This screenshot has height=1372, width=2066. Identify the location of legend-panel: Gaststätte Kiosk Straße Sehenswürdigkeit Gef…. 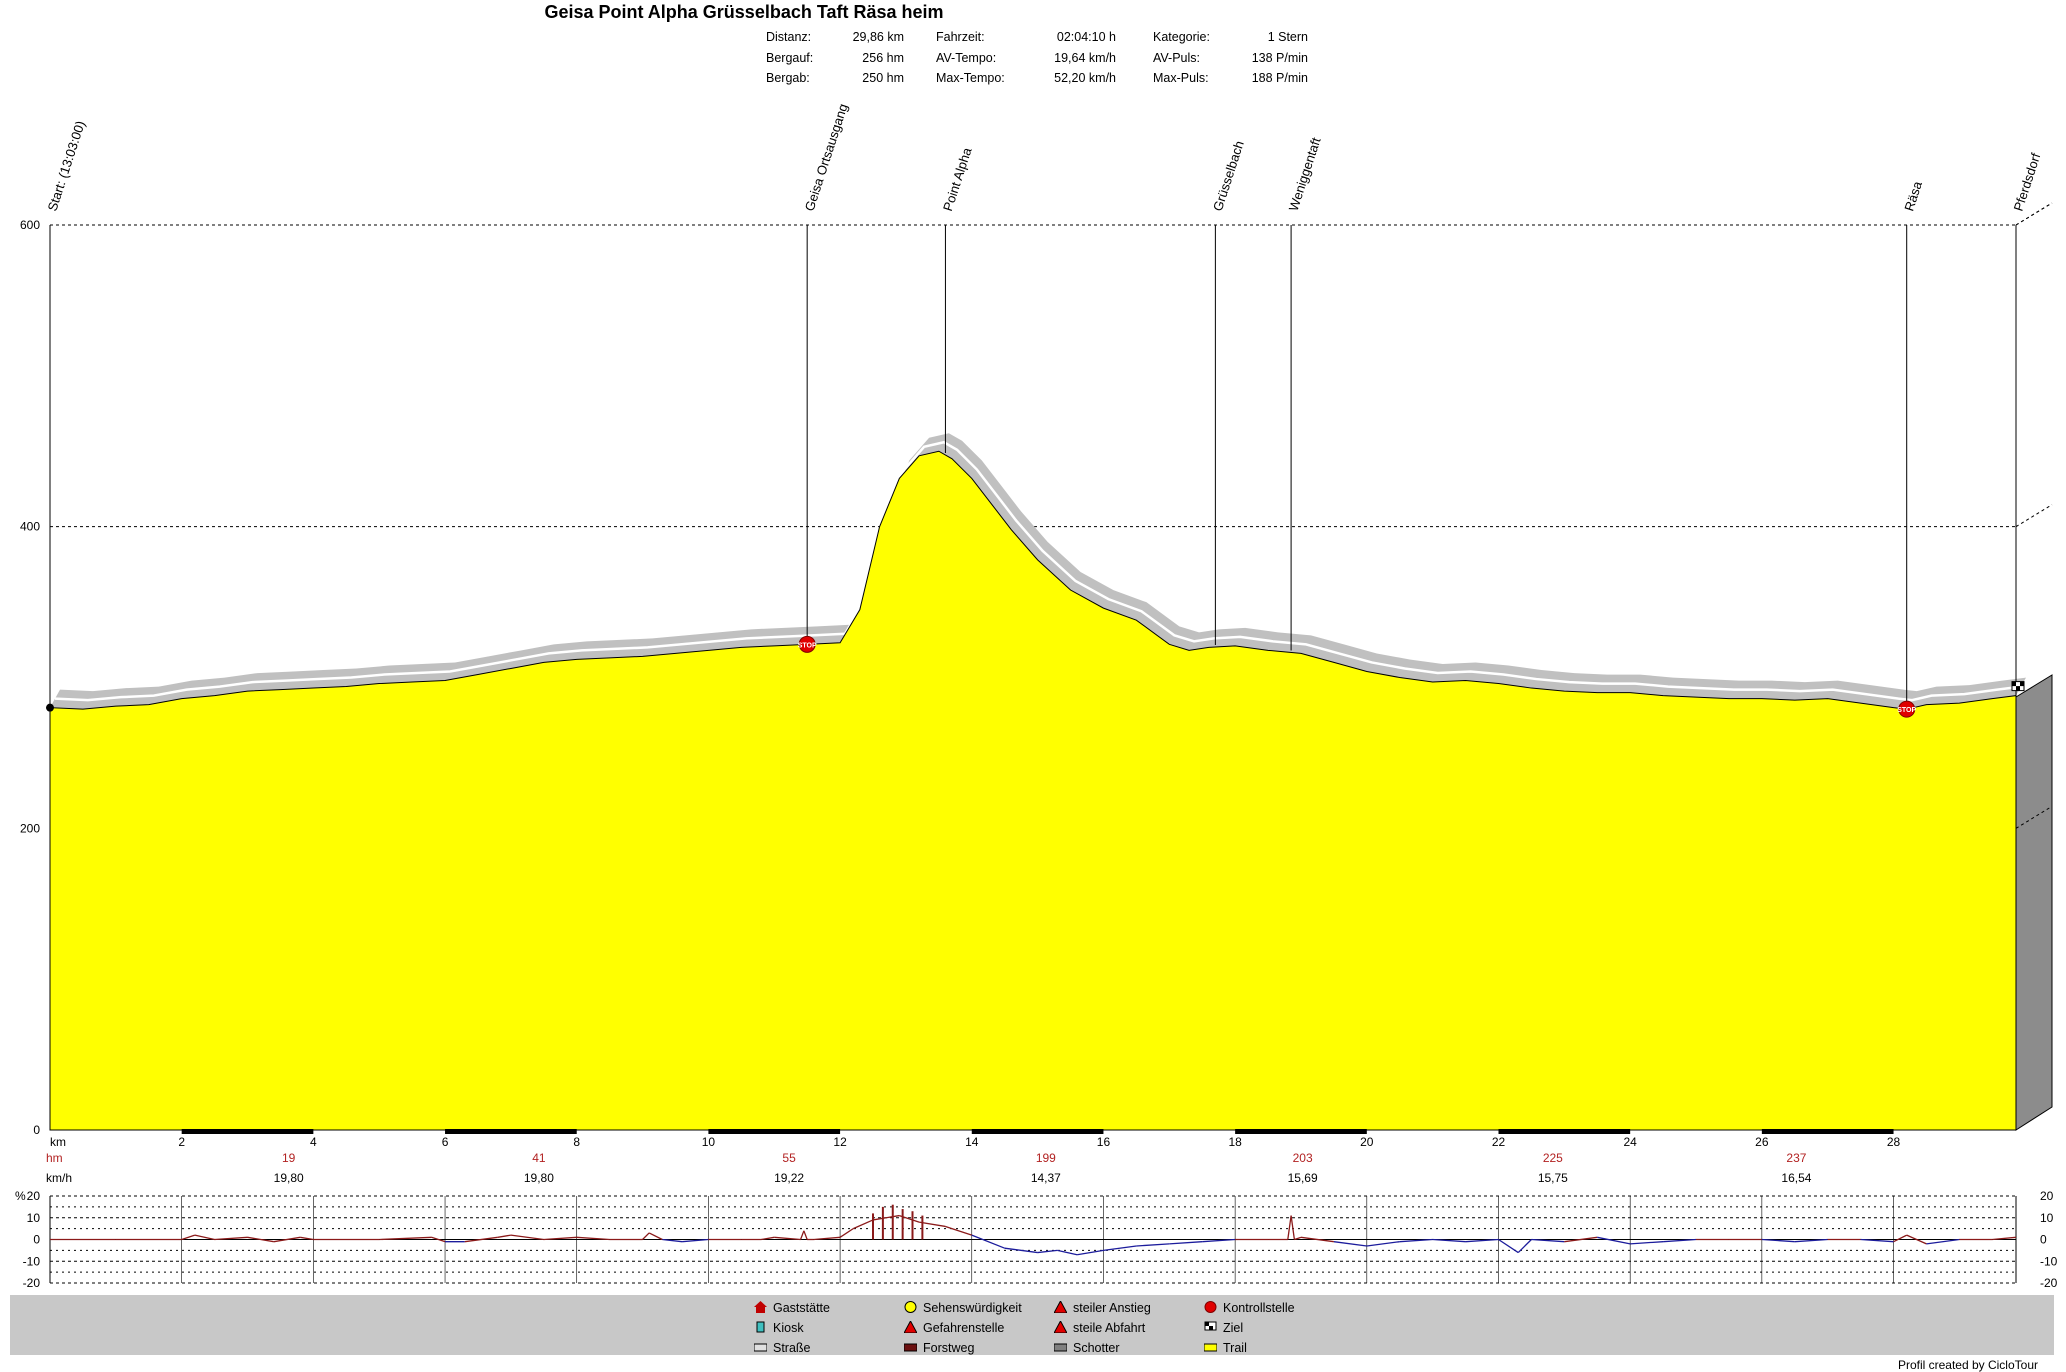
(1032, 1325).